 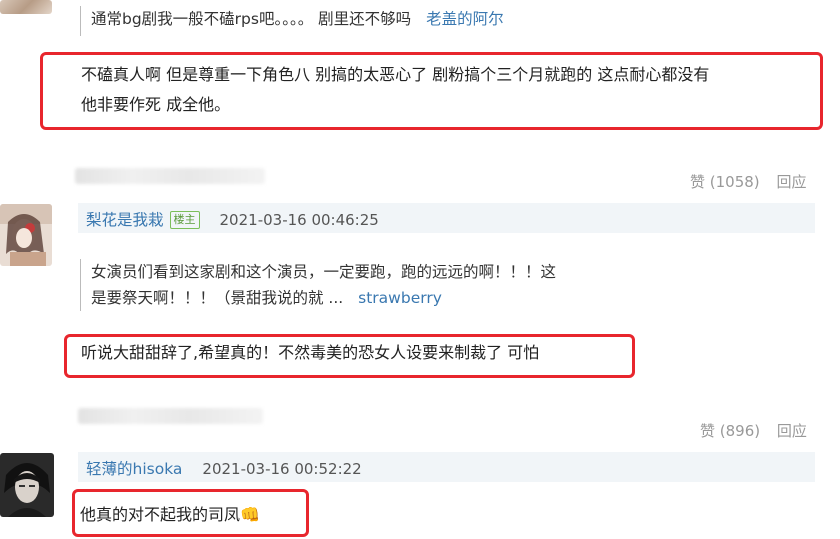 What do you see at coordinates (160, 514) in the screenshot?
I see `reply-text-content: 他真的对不起我的司凤` at bounding box center [160, 514].